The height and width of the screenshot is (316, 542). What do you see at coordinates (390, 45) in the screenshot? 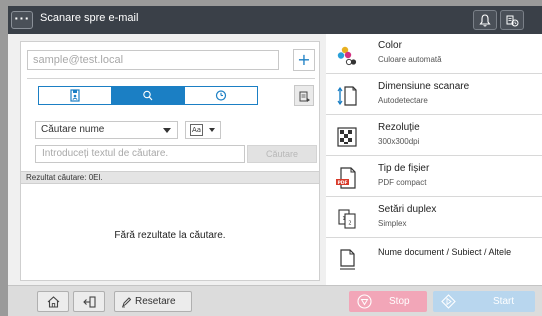
I see `setting-name: Color` at bounding box center [390, 45].